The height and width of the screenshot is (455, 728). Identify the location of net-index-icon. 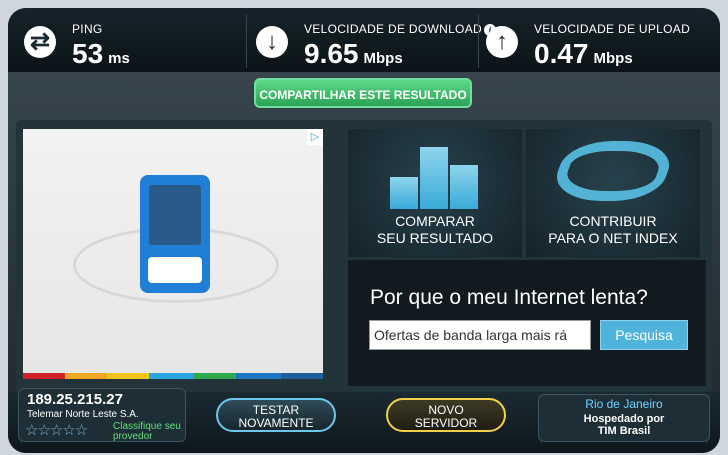
(613, 171).